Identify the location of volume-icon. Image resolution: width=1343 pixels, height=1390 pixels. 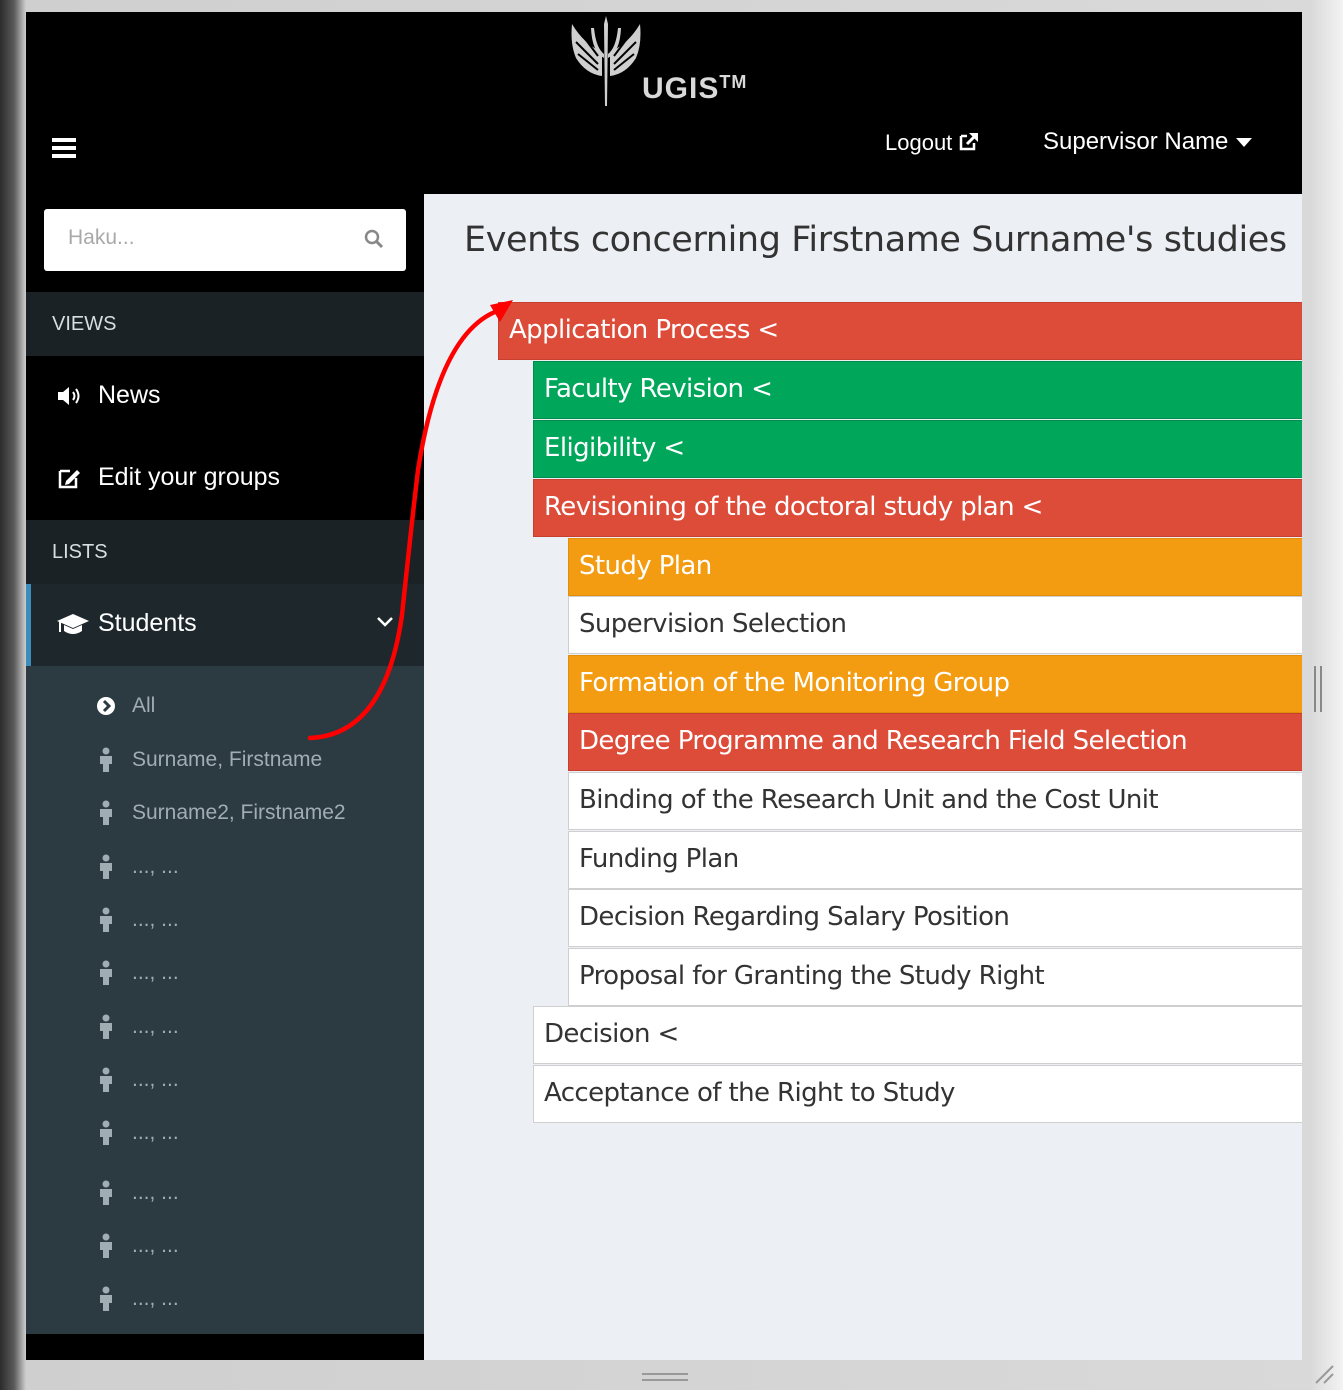
(69, 396).